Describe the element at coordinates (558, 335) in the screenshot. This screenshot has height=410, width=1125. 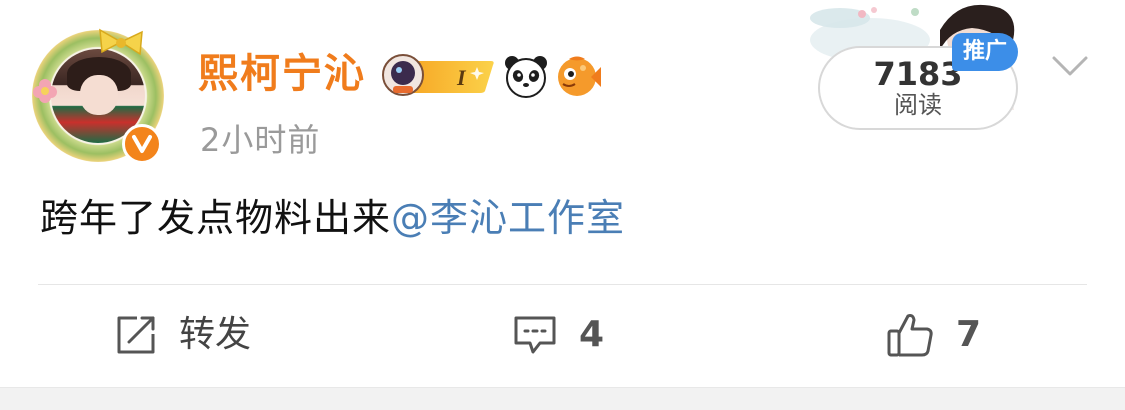
I see `comment-button: 4` at that location.